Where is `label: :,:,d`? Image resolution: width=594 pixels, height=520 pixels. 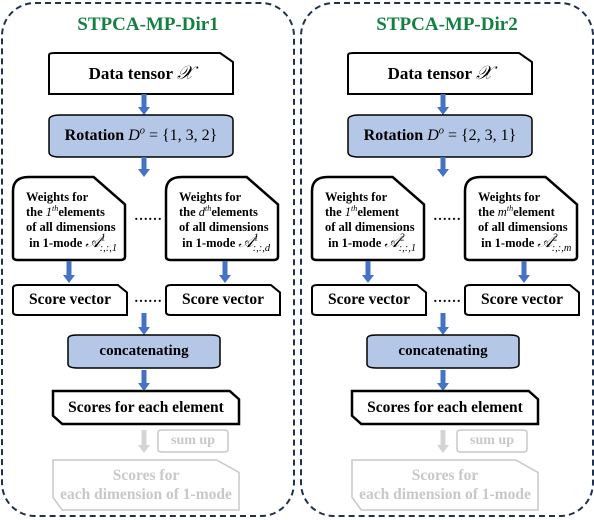
label: :,:,d is located at coordinates (261, 249).